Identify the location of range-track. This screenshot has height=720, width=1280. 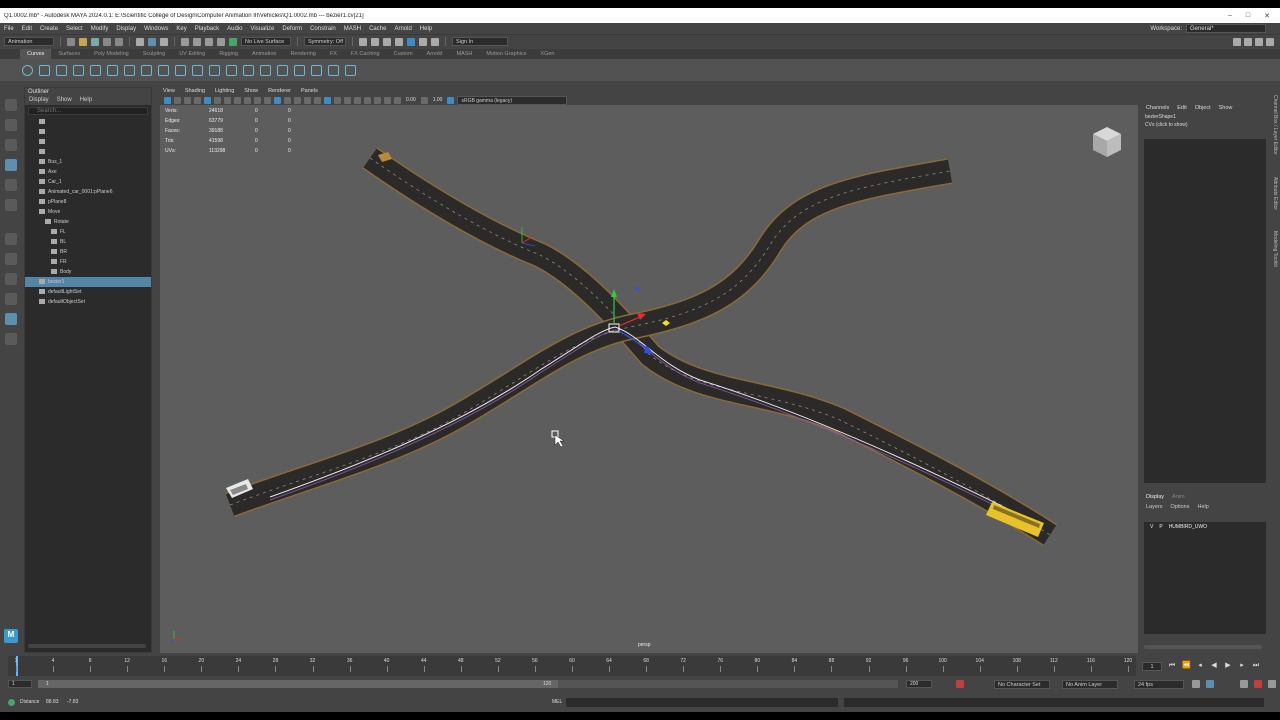
(468, 684).